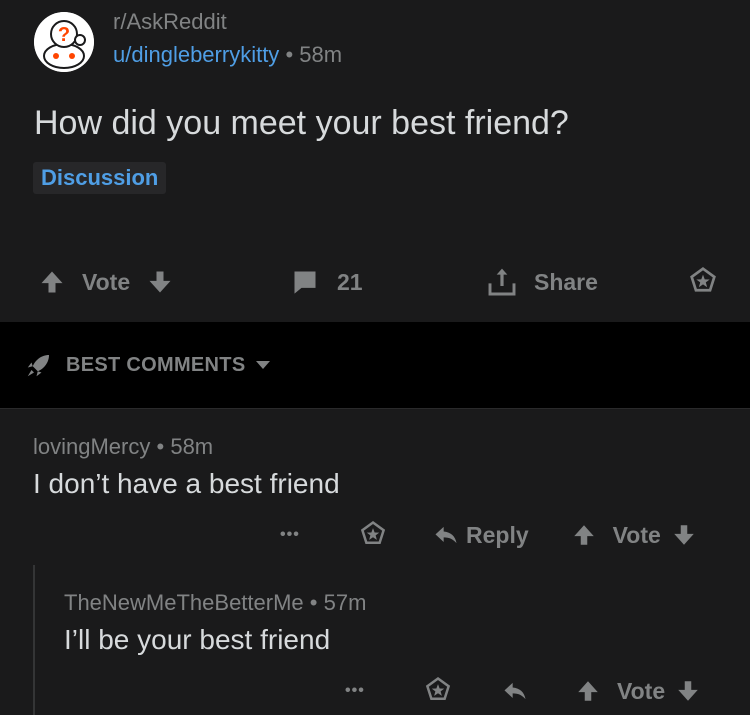 The height and width of the screenshot is (715, 750). Describe the element at coordinates (327, 282) in the screenshot. I see `post-comments-button: 21` at that location.